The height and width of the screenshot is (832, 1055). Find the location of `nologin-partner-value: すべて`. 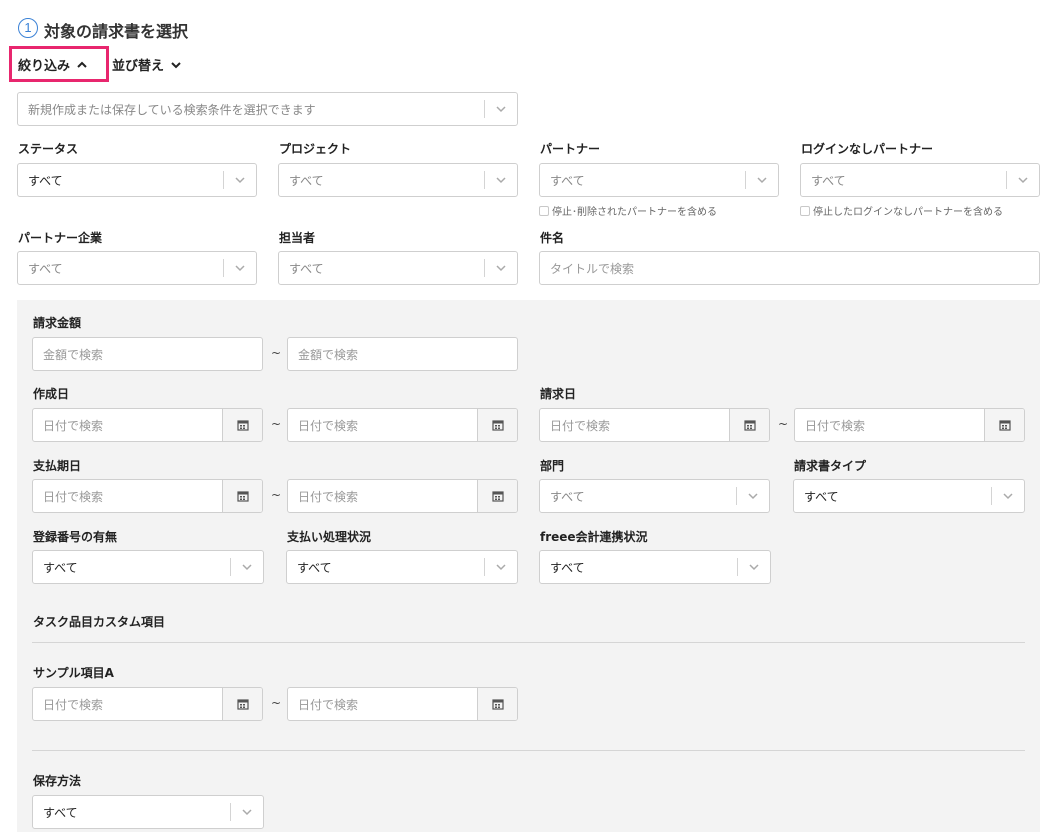

nologin-partner-value: すべて is located at coordinates (828, 180).